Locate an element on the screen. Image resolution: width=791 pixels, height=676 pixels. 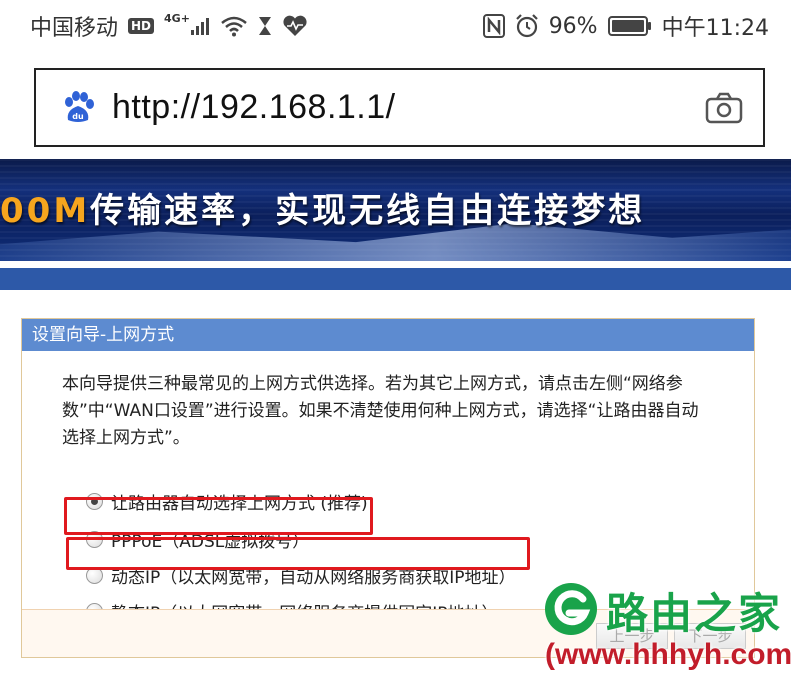
hourglass-icon is located at coordinates (265, 26).